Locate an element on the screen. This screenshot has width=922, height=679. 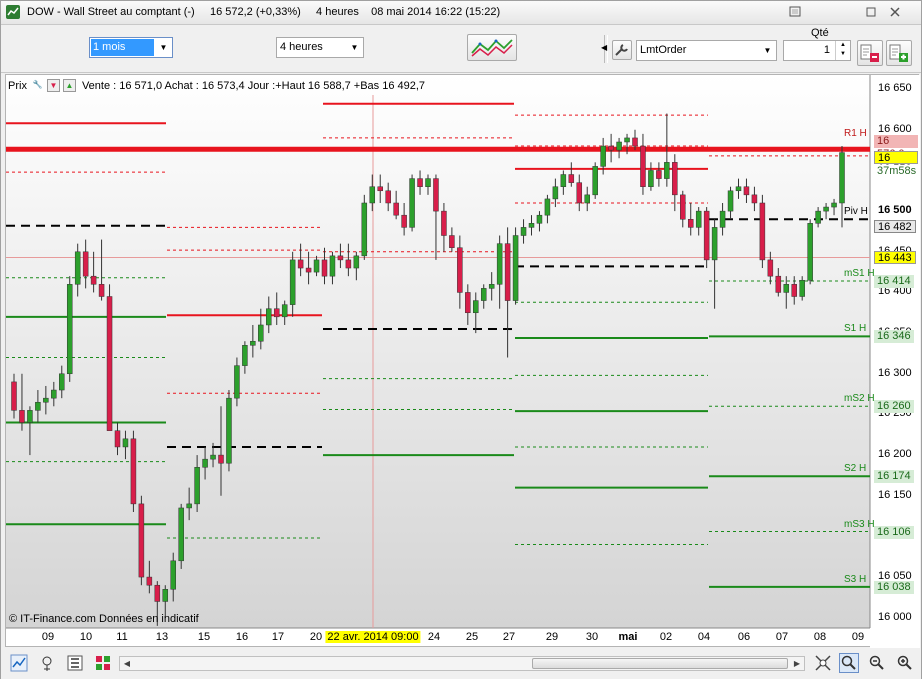
color-scheme-icon is located at coordinates (103, 663).